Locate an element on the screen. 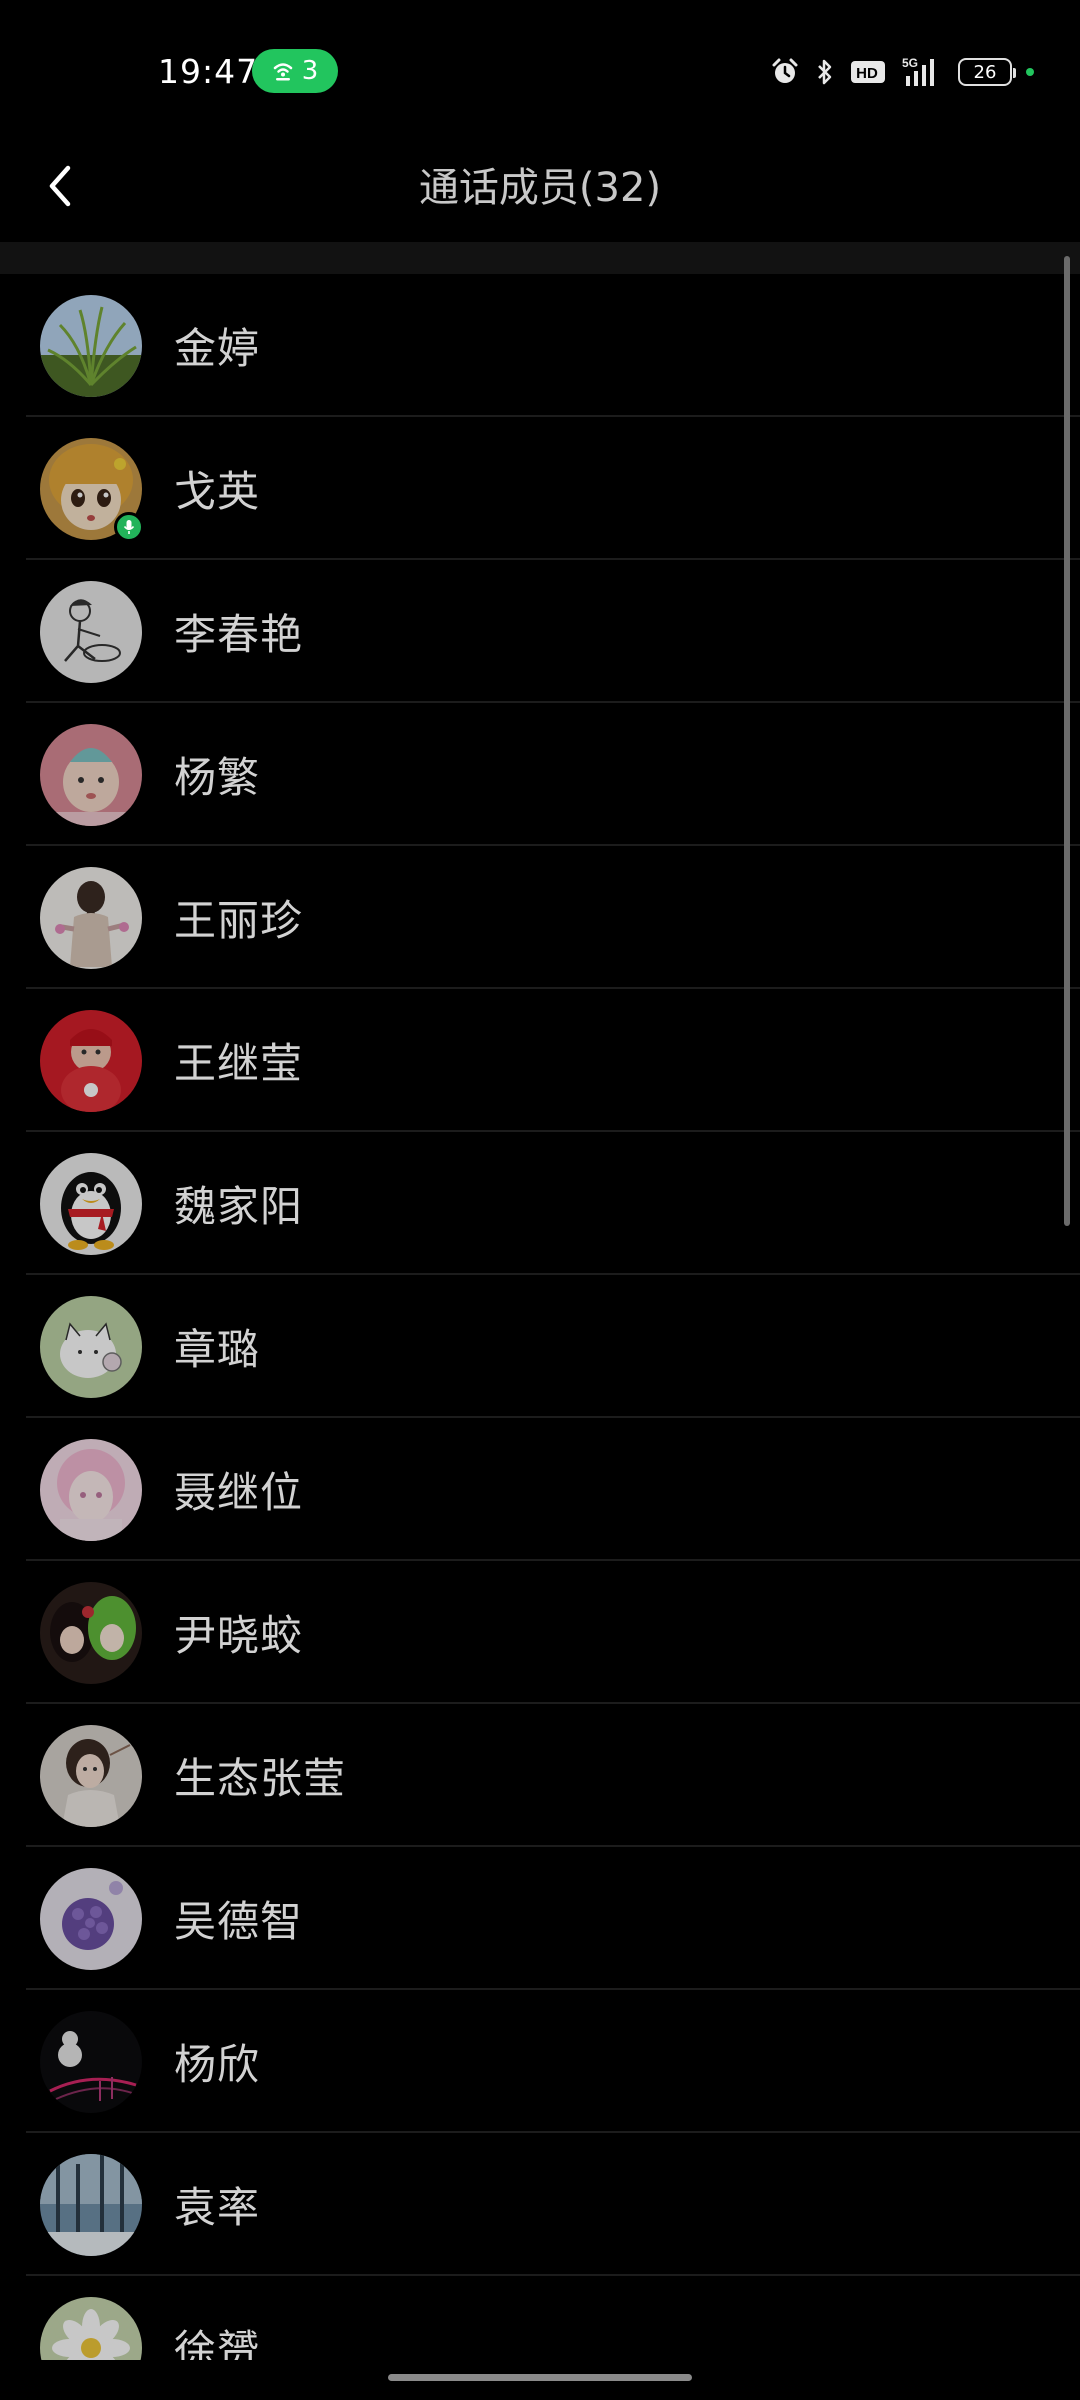  member-row: 李春艳 is located at coordinates (540, 631).